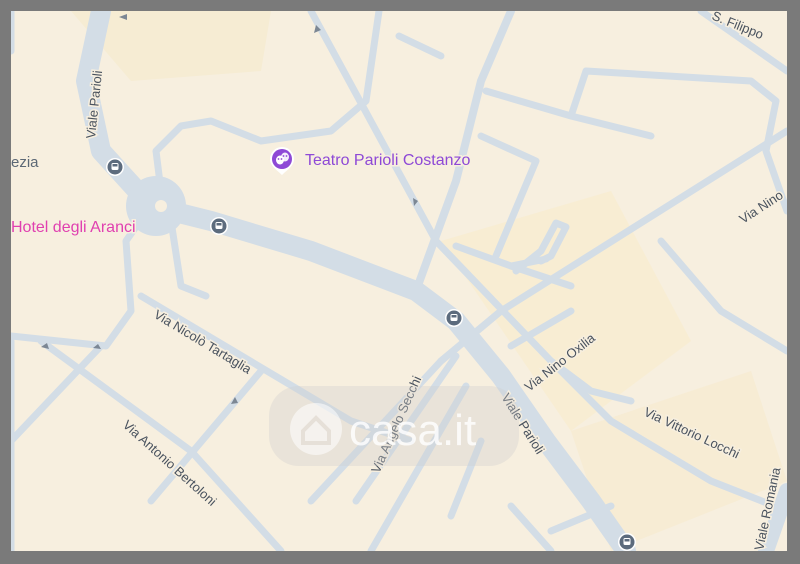 This screenshot has width=800, height=564. What do you see at coordinates (388, 161) in the screenshot?
I see `poi-label-teatro: Teatro Parioli Costanzo` at bounding box center [388, 161].